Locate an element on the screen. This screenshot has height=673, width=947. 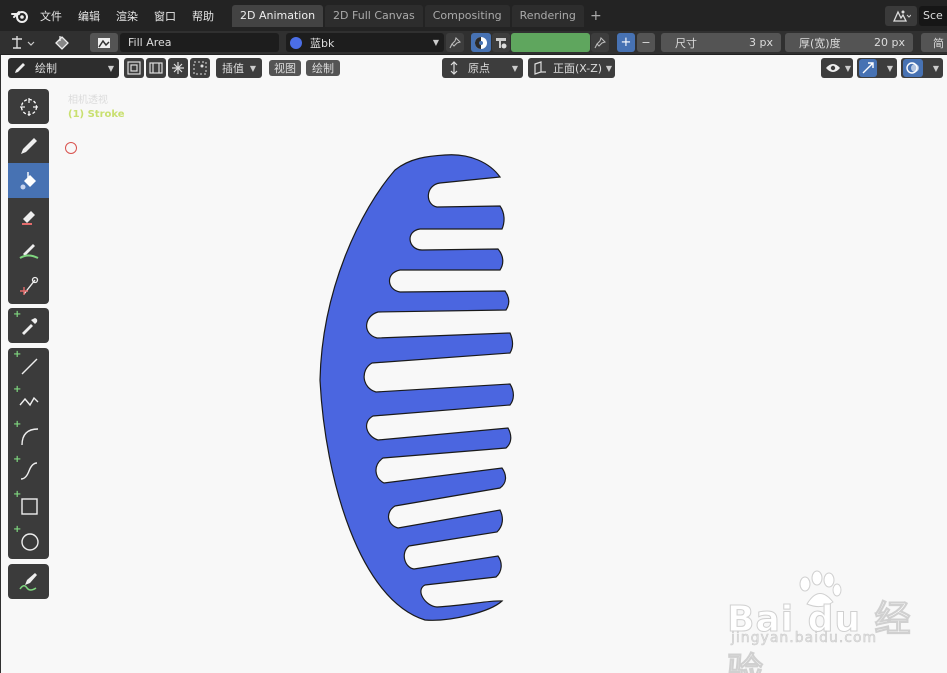
tab-2d-animation: 2D Animation is located at coordinates (278, 15).